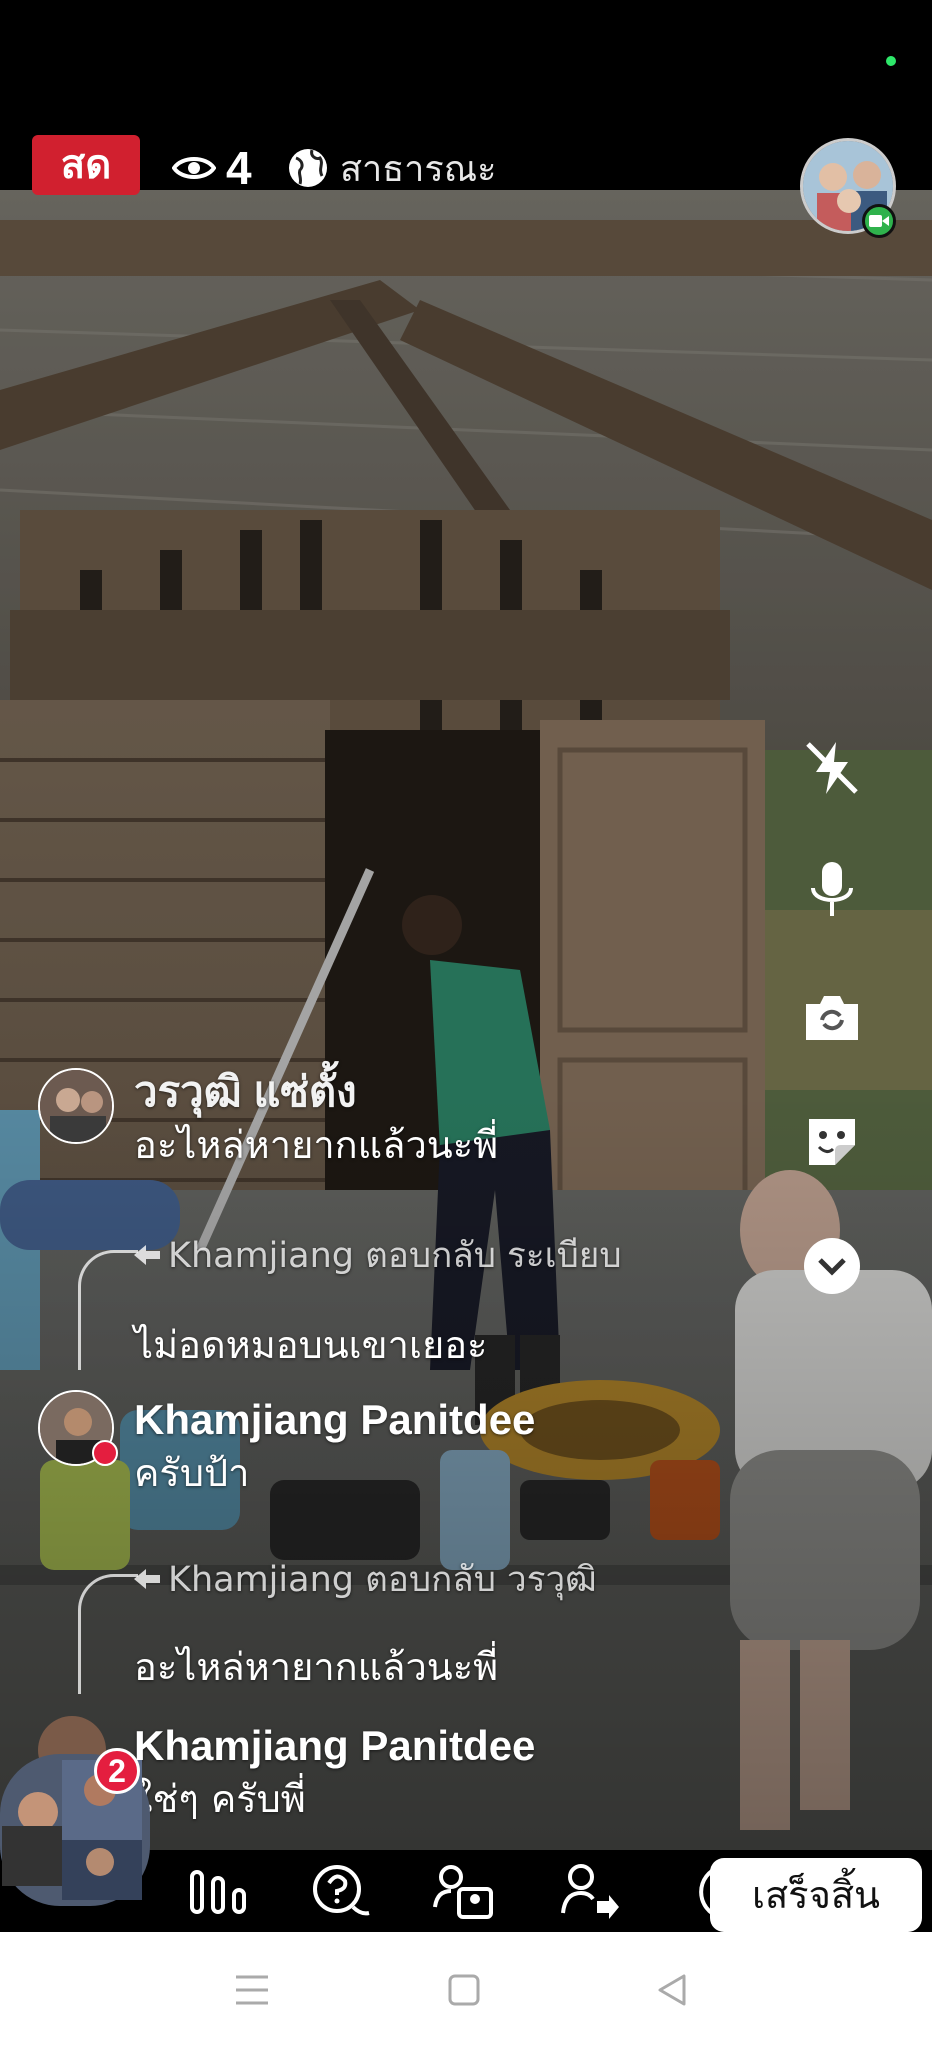  I want to click on microphone-icon, so click(832, 889).